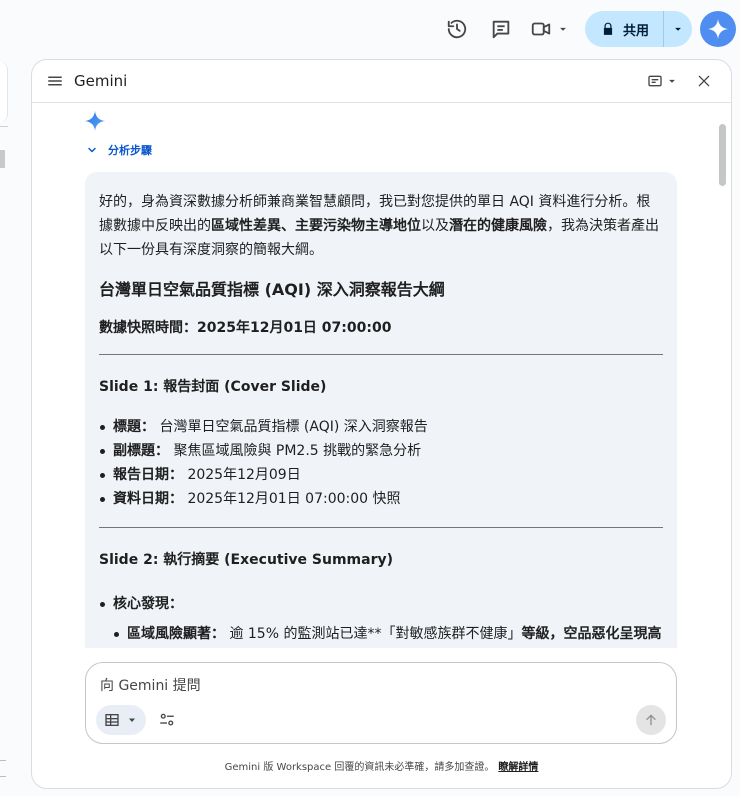 The width and height of the screenshot is (740, 796). I want to click on video-call-button, so click(550, 29).